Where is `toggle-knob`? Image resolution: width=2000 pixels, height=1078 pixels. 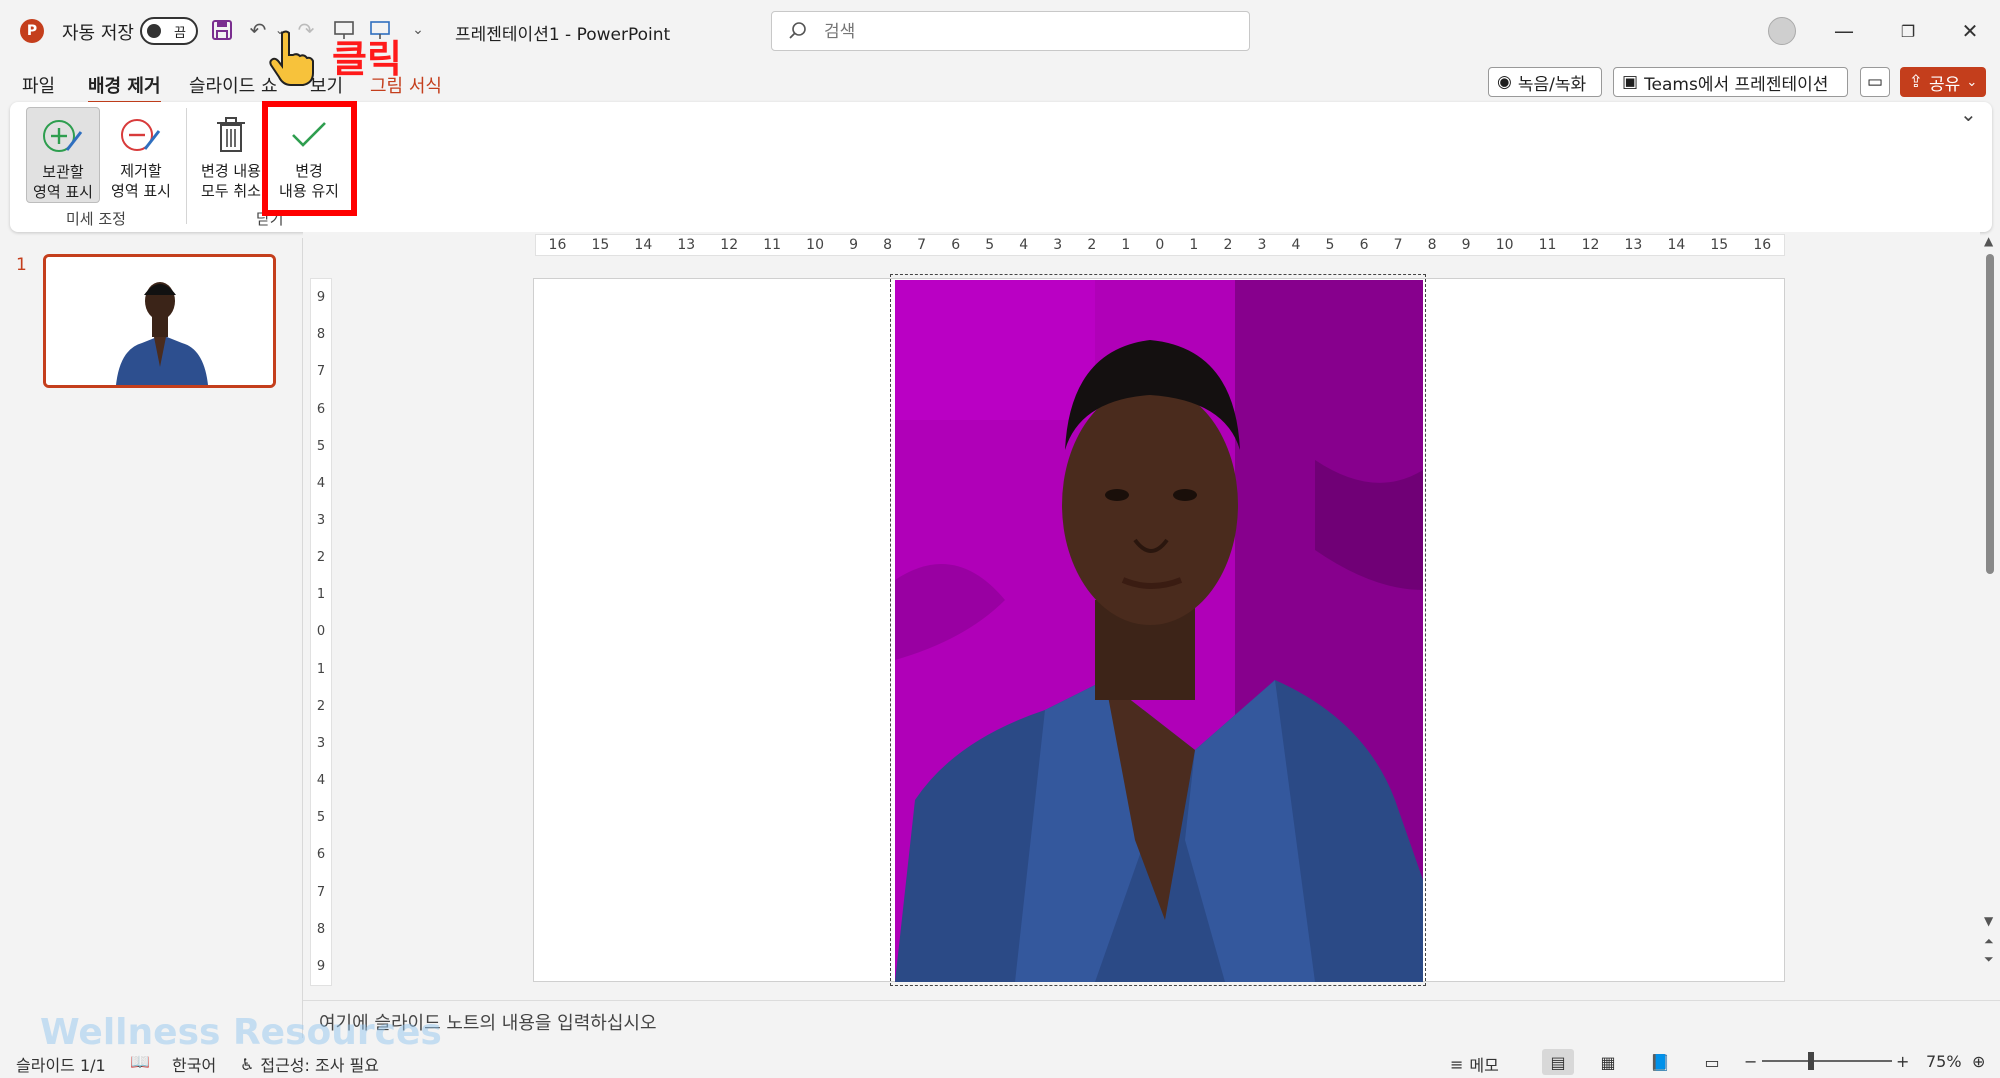 toggle-knob is located at coordinates (154, 31).